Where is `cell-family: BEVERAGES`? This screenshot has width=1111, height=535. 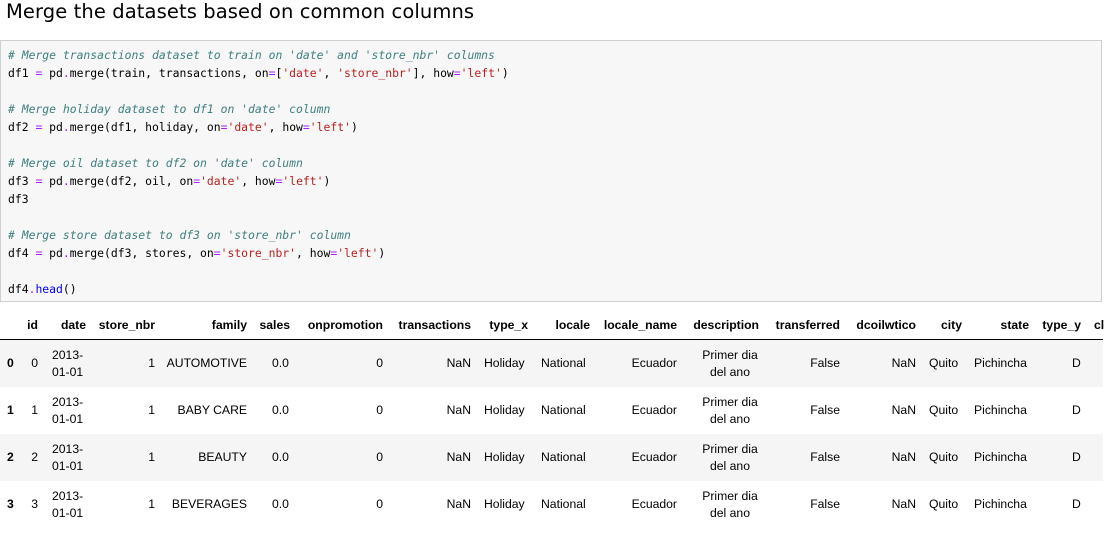
cell-family: BEVERAGES is located at coordinates (209, 504).